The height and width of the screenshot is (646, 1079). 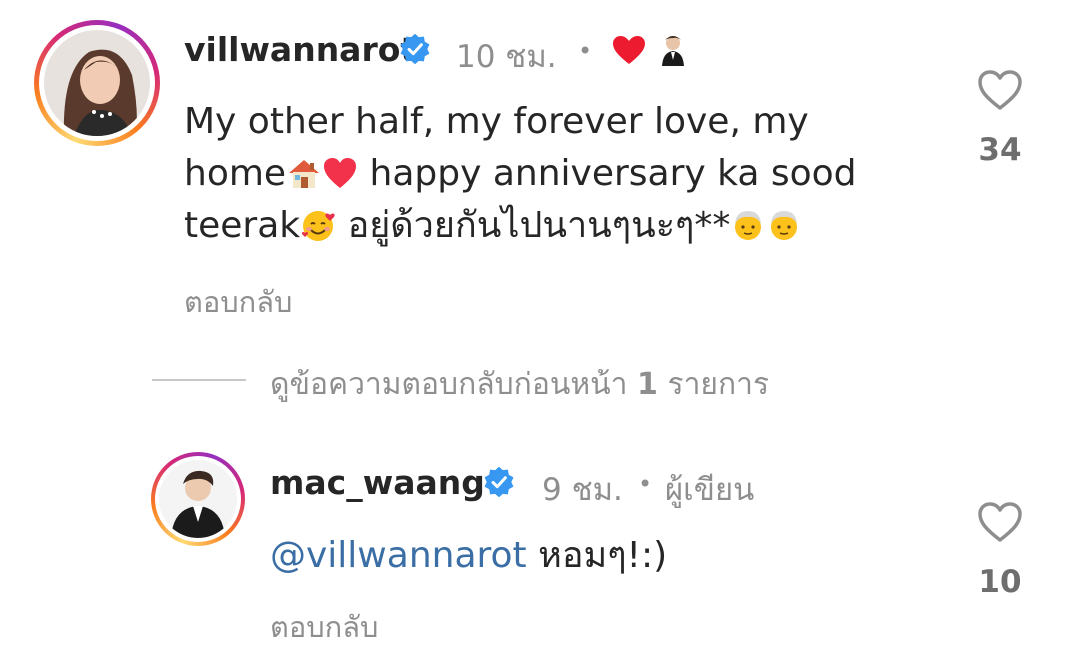 What do you see at coordinates (1000, 582) in the screenshot?
I see `reply-like-count: 10` at bounding box center [1000, 582].